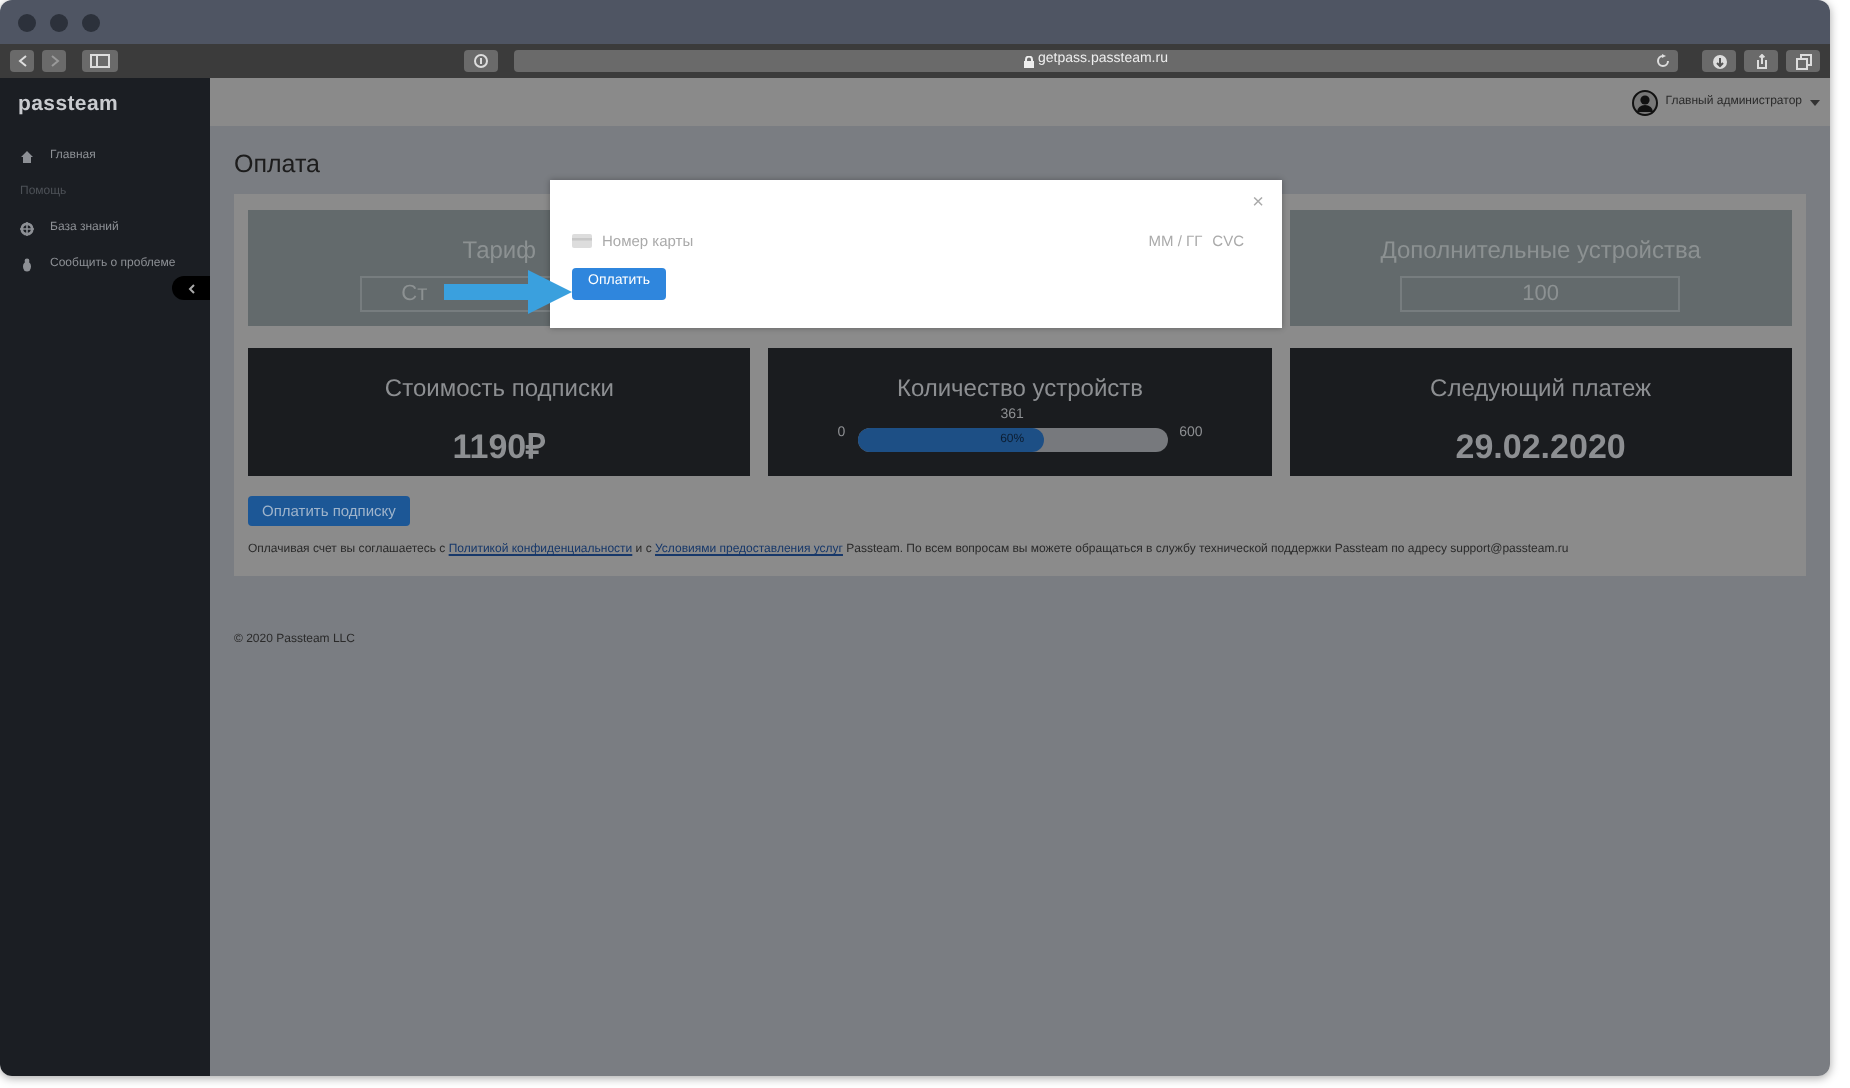 Image resolution: width=1850 pixels, height=1088 pixels. I want to click on stat-value: 1190₽, so click(499, 448).